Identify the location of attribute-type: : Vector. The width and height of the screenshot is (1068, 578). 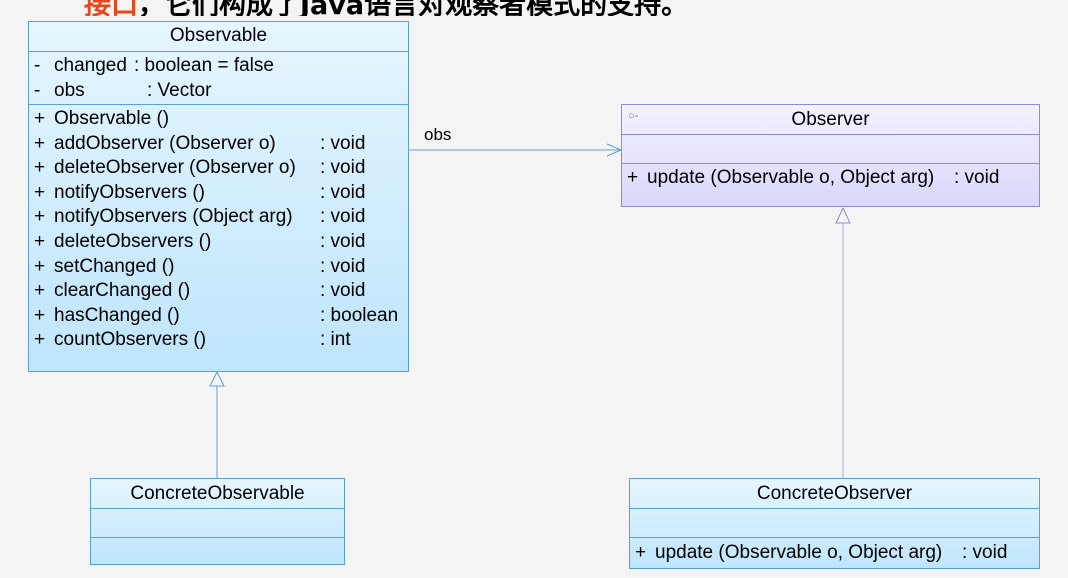
(179, 90).